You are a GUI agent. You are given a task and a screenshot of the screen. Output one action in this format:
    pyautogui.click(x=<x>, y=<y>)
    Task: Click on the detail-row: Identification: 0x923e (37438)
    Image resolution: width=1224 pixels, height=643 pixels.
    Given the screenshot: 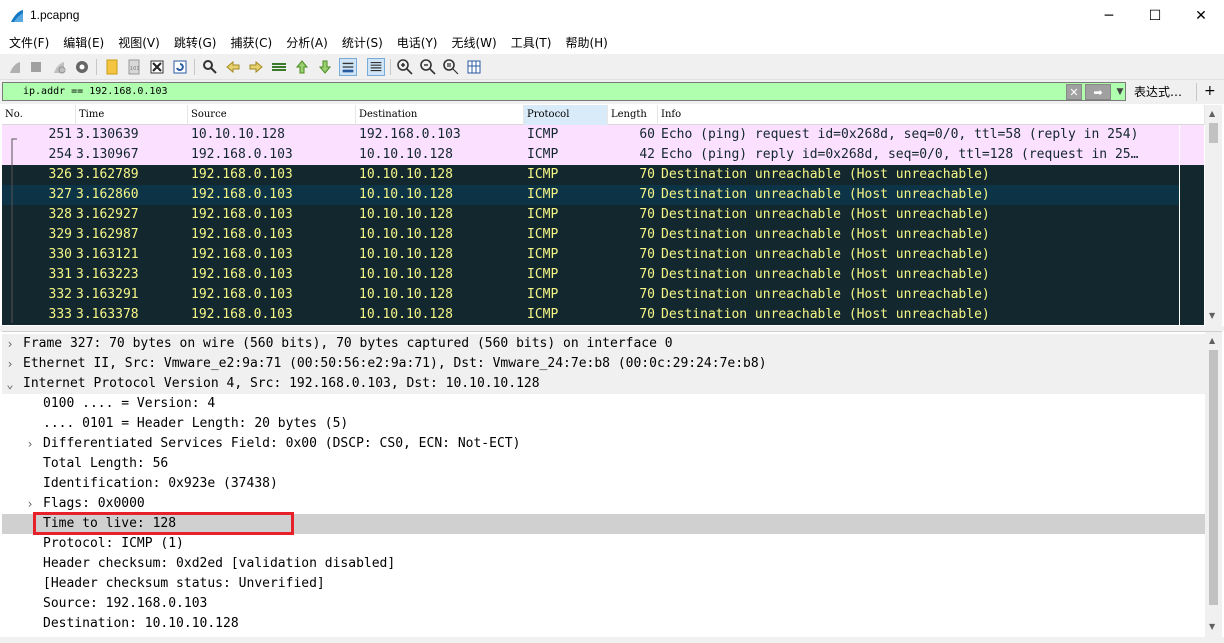 What is the action you would take?
    pyautogui.click(x=603, y=484)
    